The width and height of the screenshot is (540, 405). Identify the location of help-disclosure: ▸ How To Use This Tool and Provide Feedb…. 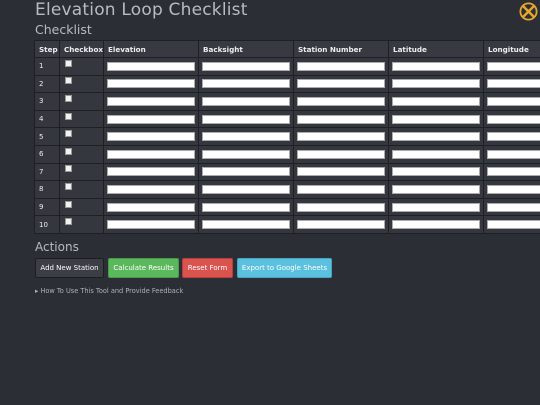
(109, 291).